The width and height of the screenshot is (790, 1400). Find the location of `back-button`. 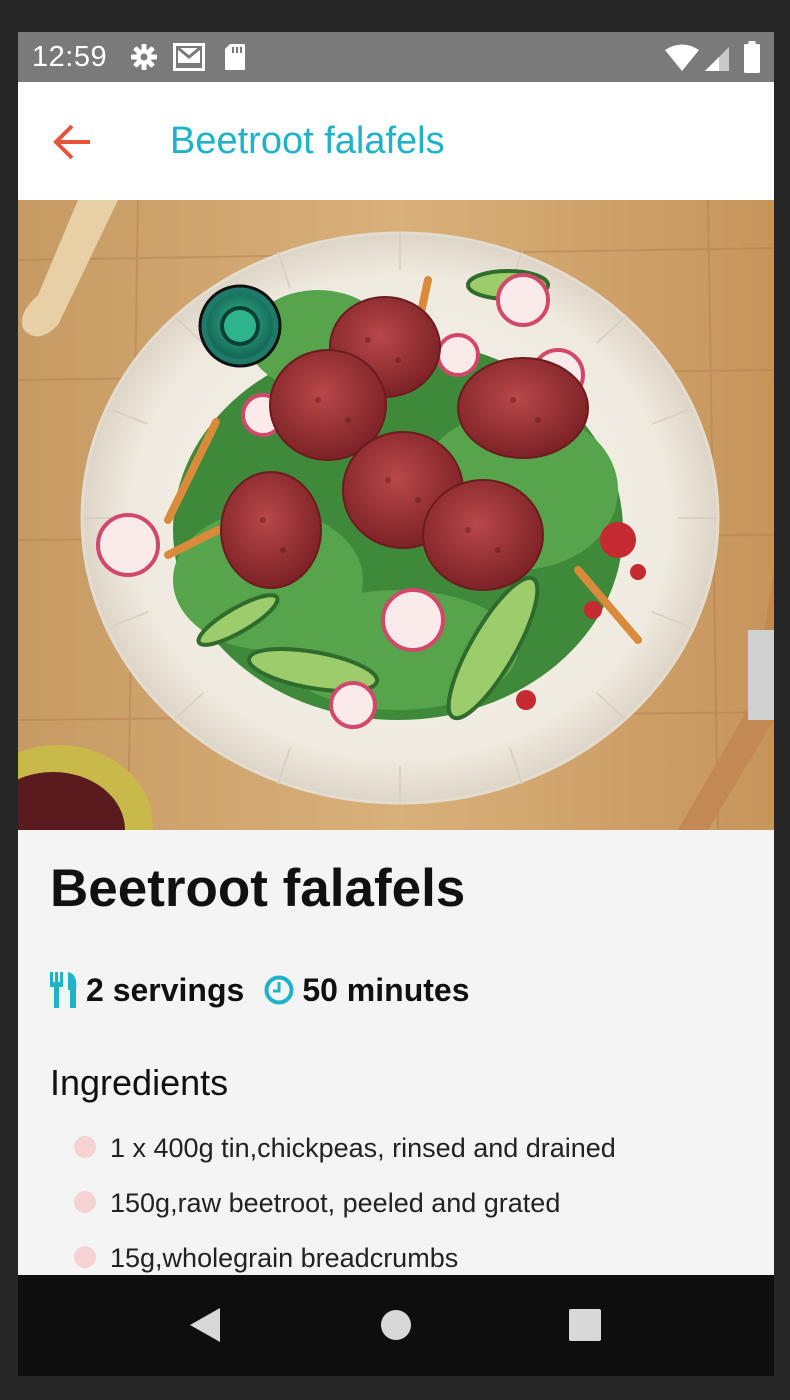

back-button is located at coordinates (73, 142).